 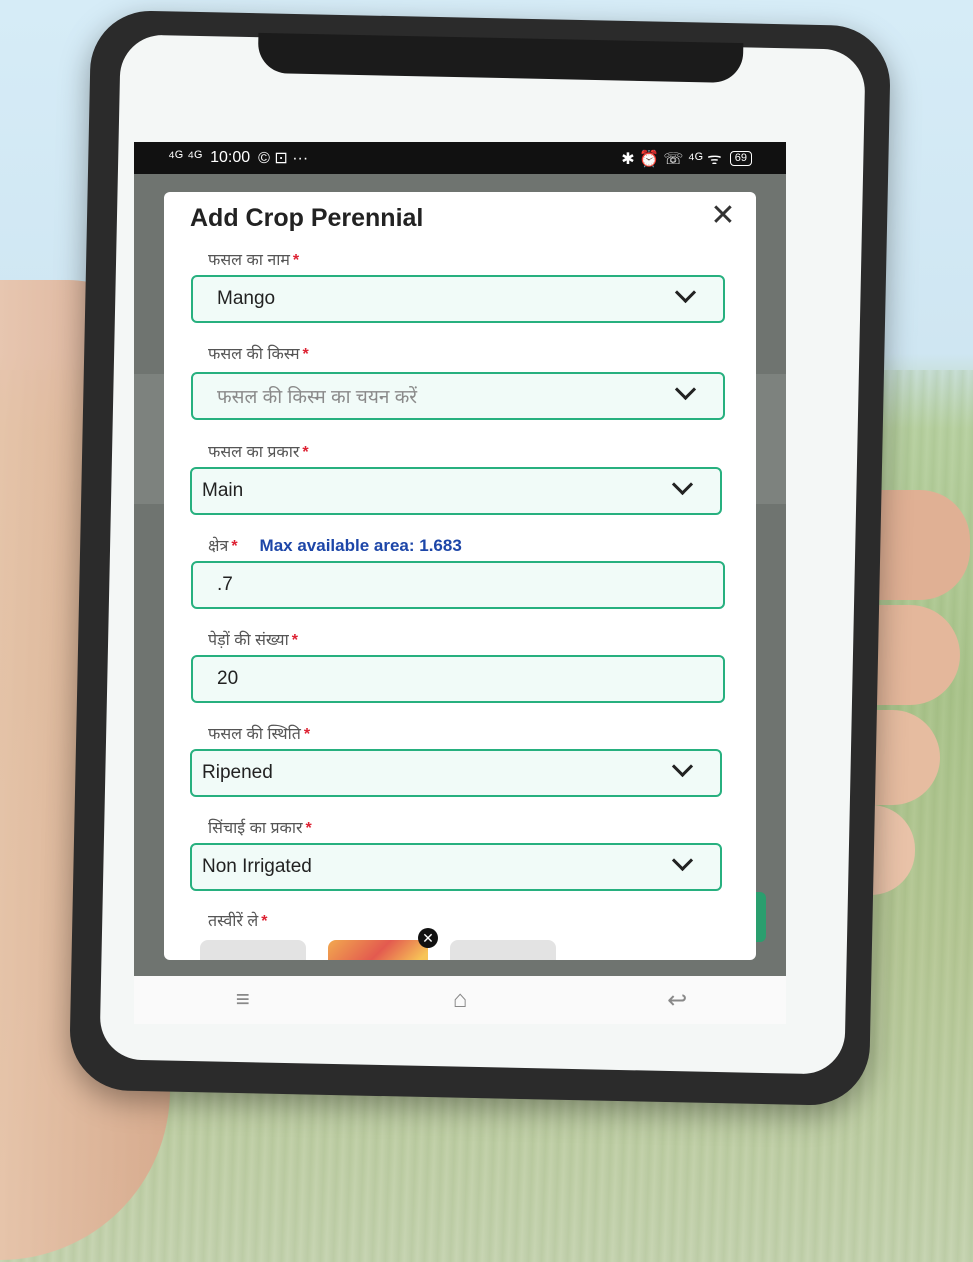 I want to click on crop-type-value: Main, so click(x=223, y=490).